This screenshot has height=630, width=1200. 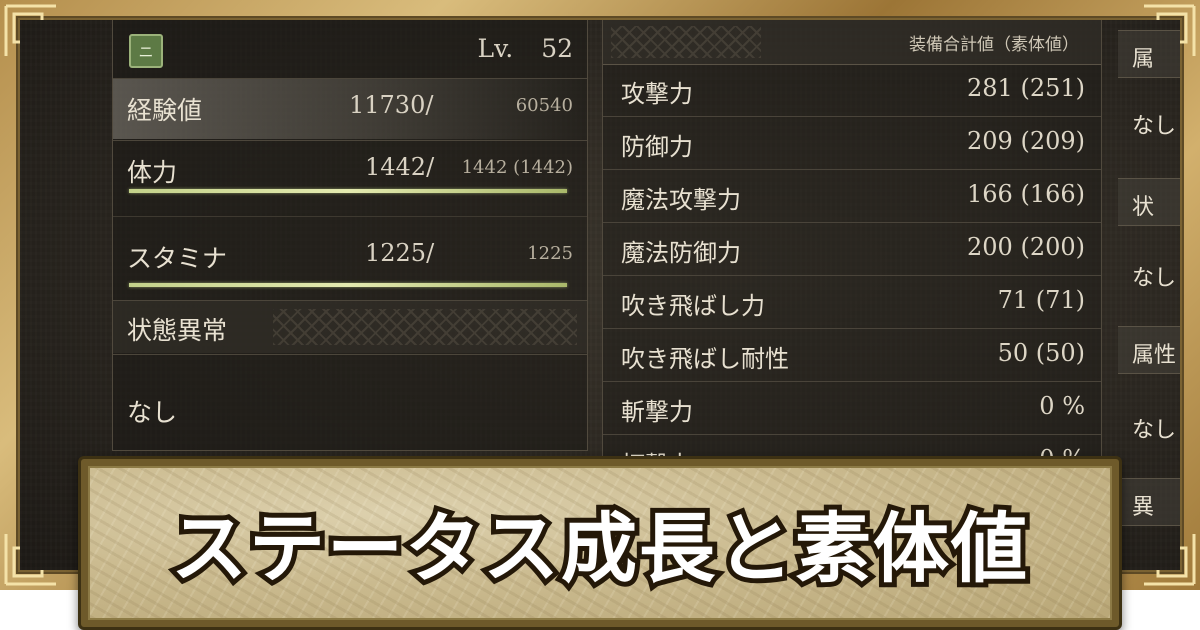 I want to click on side-header: 属性, so click(x=1149, y=350).